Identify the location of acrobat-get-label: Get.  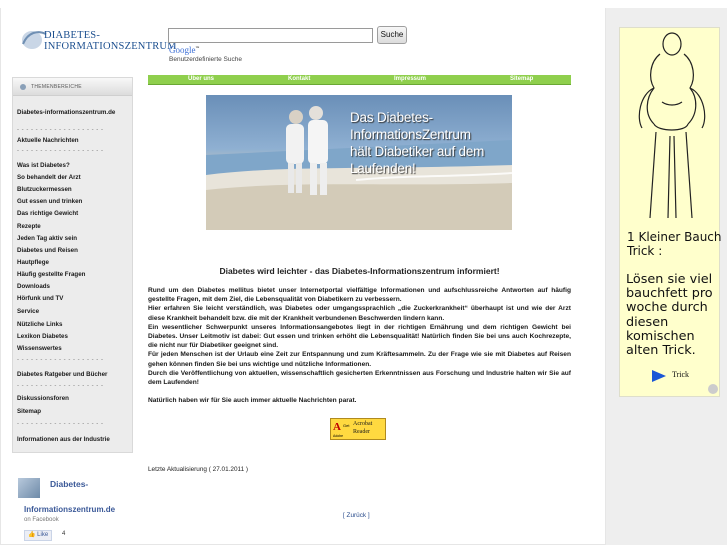
(346, 425).